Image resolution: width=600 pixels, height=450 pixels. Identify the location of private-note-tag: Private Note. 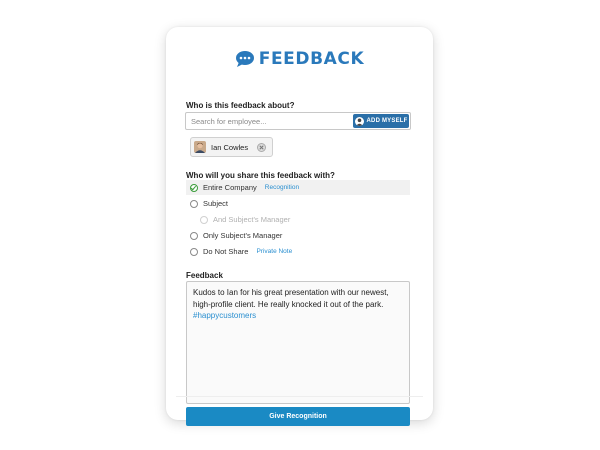
(274, 251).